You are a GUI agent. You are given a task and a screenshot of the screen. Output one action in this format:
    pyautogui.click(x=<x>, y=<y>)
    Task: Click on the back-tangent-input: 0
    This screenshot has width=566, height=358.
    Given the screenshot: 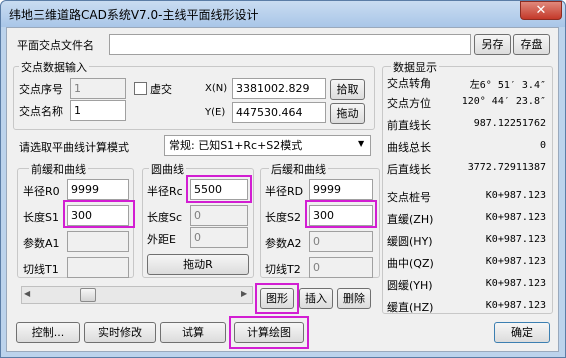 What is the action you would take?
    pyautogui.click(x=341, y=267)
    